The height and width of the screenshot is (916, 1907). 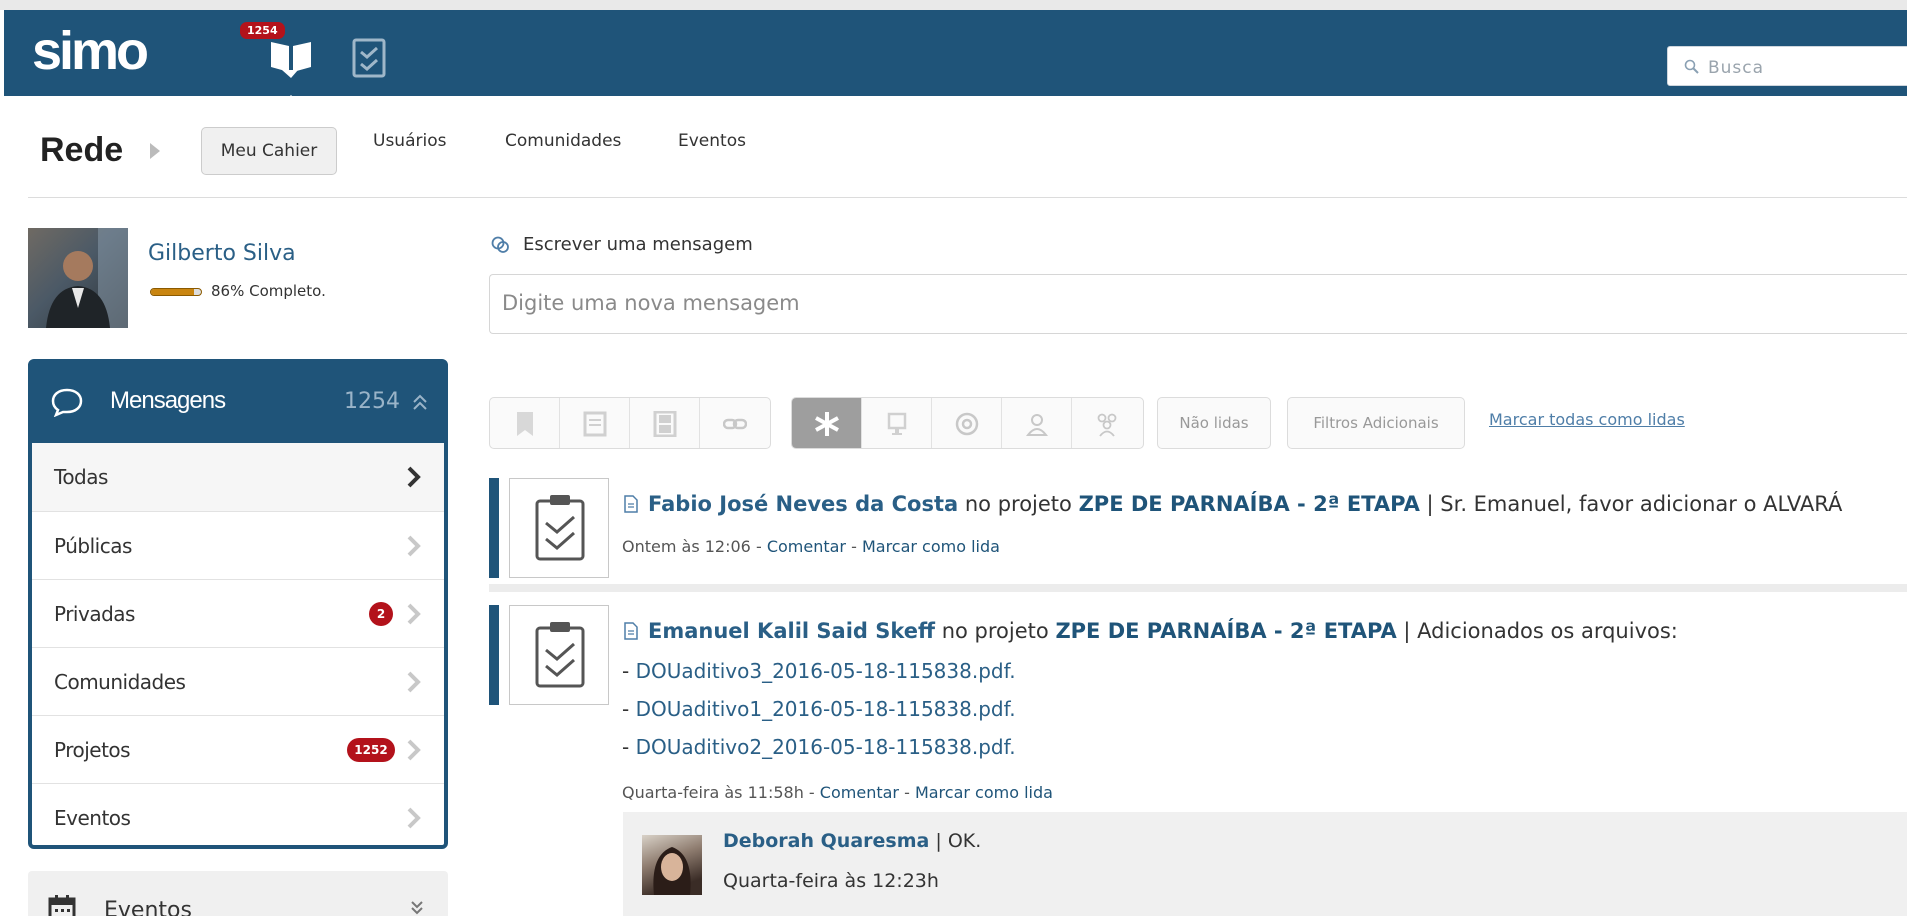 I want to click on composer-label: Escrever uma mensagem, so click(x=638, y=244).